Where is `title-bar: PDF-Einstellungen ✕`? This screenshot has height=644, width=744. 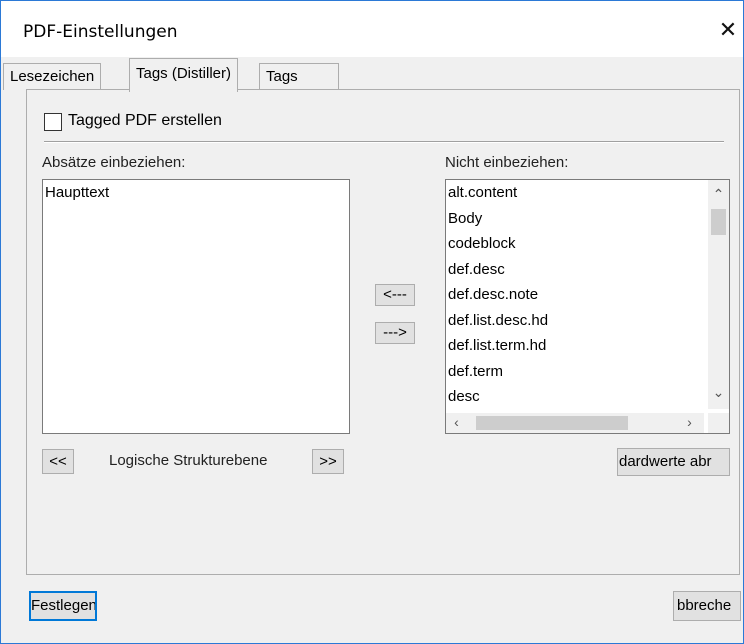
title-bar: PDF-Einstellungen ✕ is located at coordinates (372, 29).